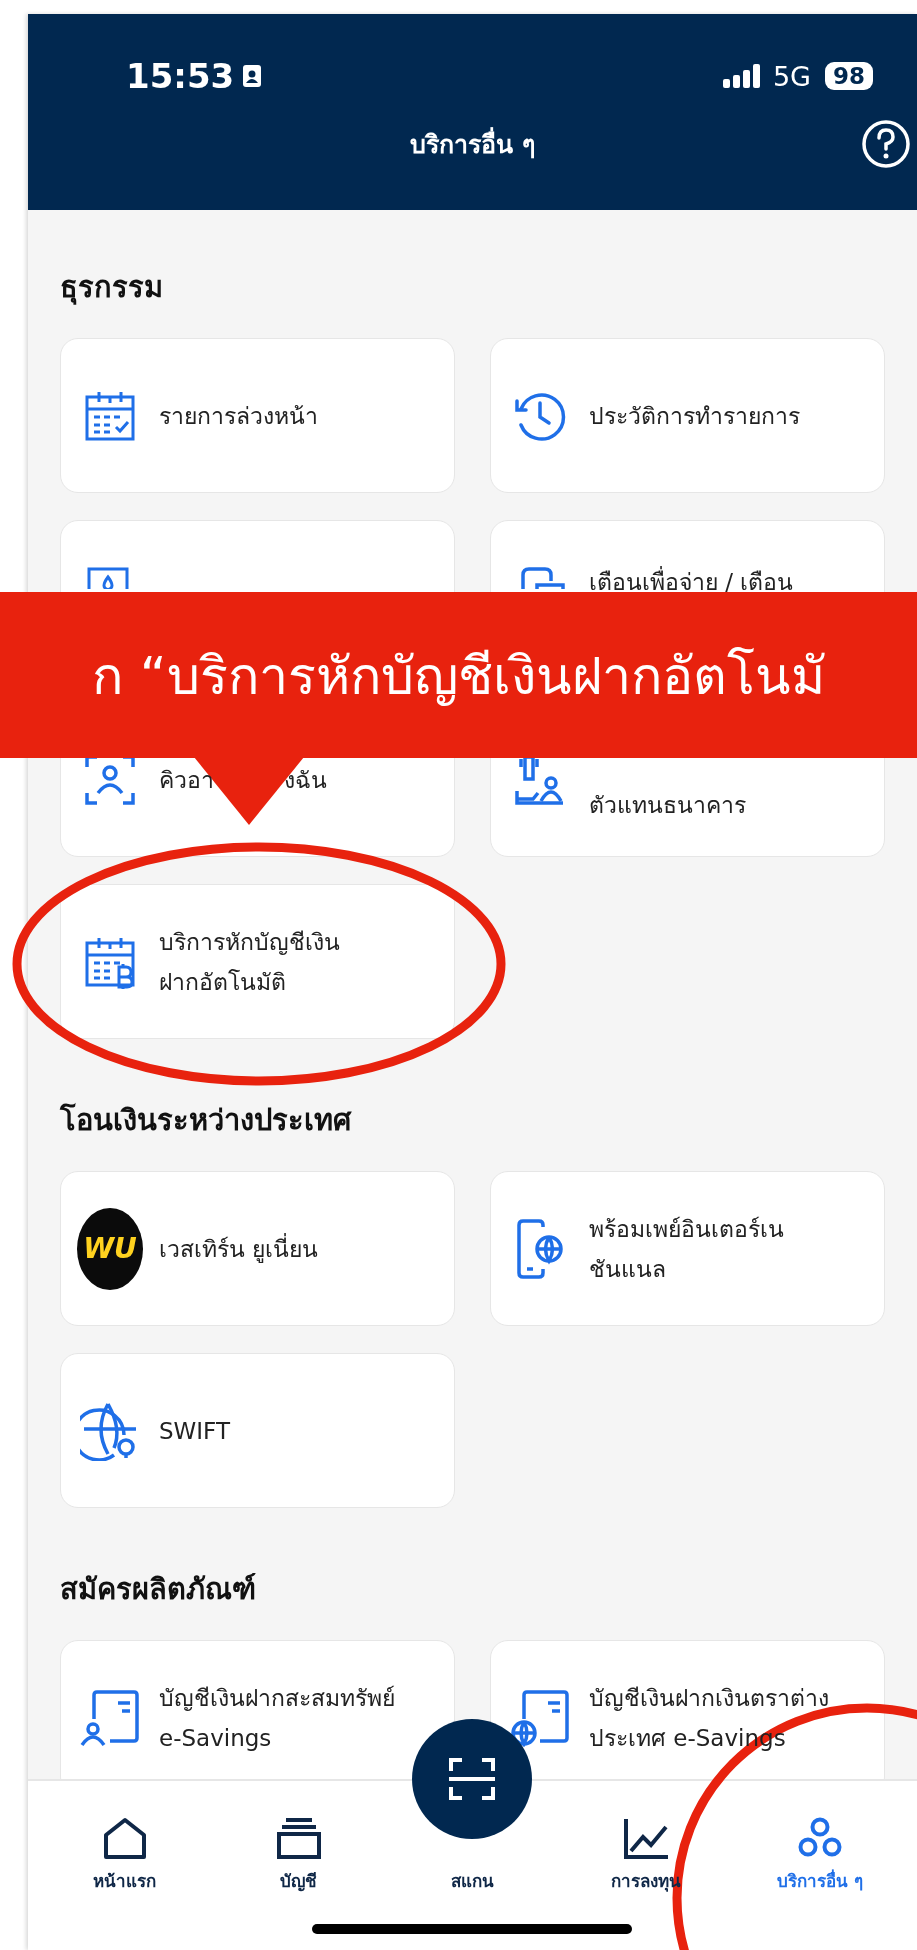  I want to click on service-label: e-Savings, so click(216, 1738).